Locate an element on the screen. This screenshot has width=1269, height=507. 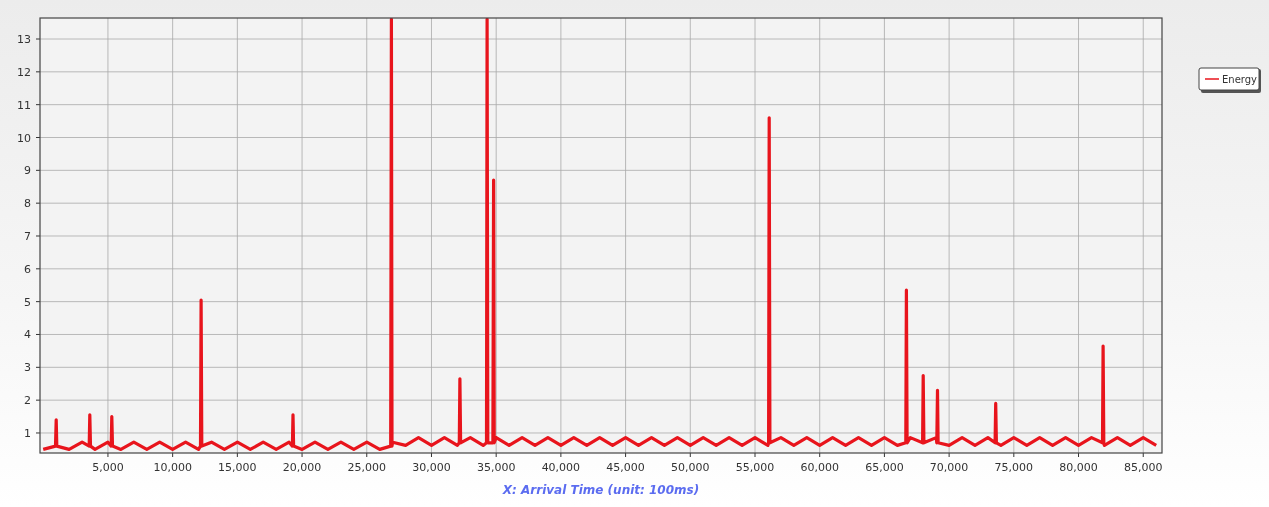
y-axis-tick-label: 4 is located at coordinates (27, 335).